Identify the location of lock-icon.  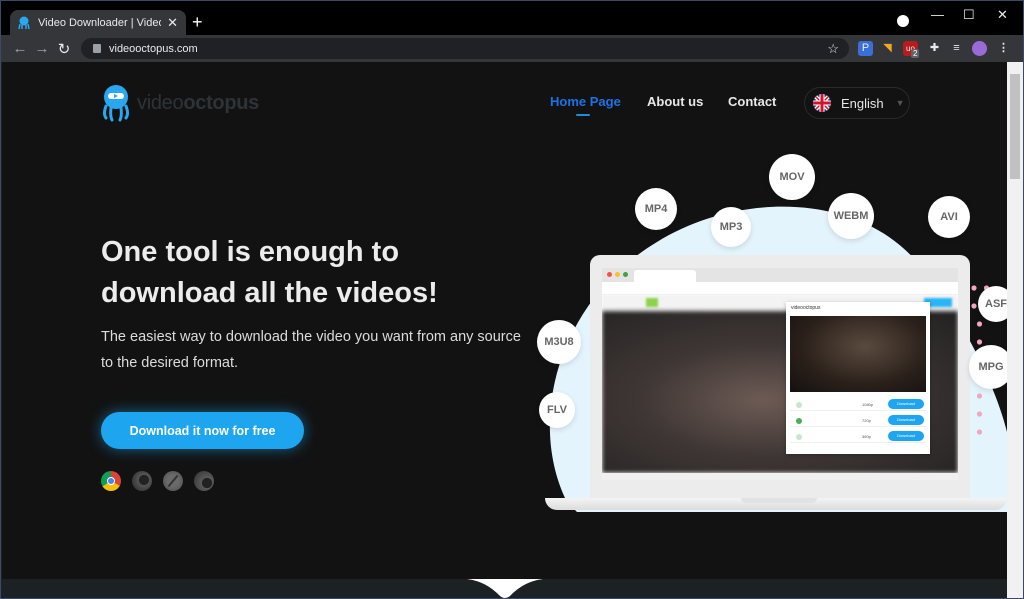
(97, 48).